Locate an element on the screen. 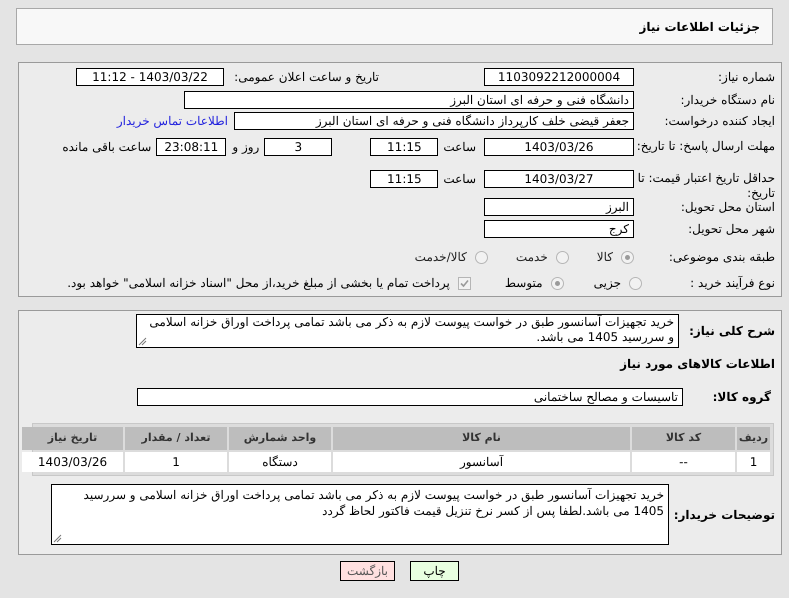 The width and height of the screenshot is (789, 598). column-header: تعداد / مقدار is located at coordinates (176, 438).